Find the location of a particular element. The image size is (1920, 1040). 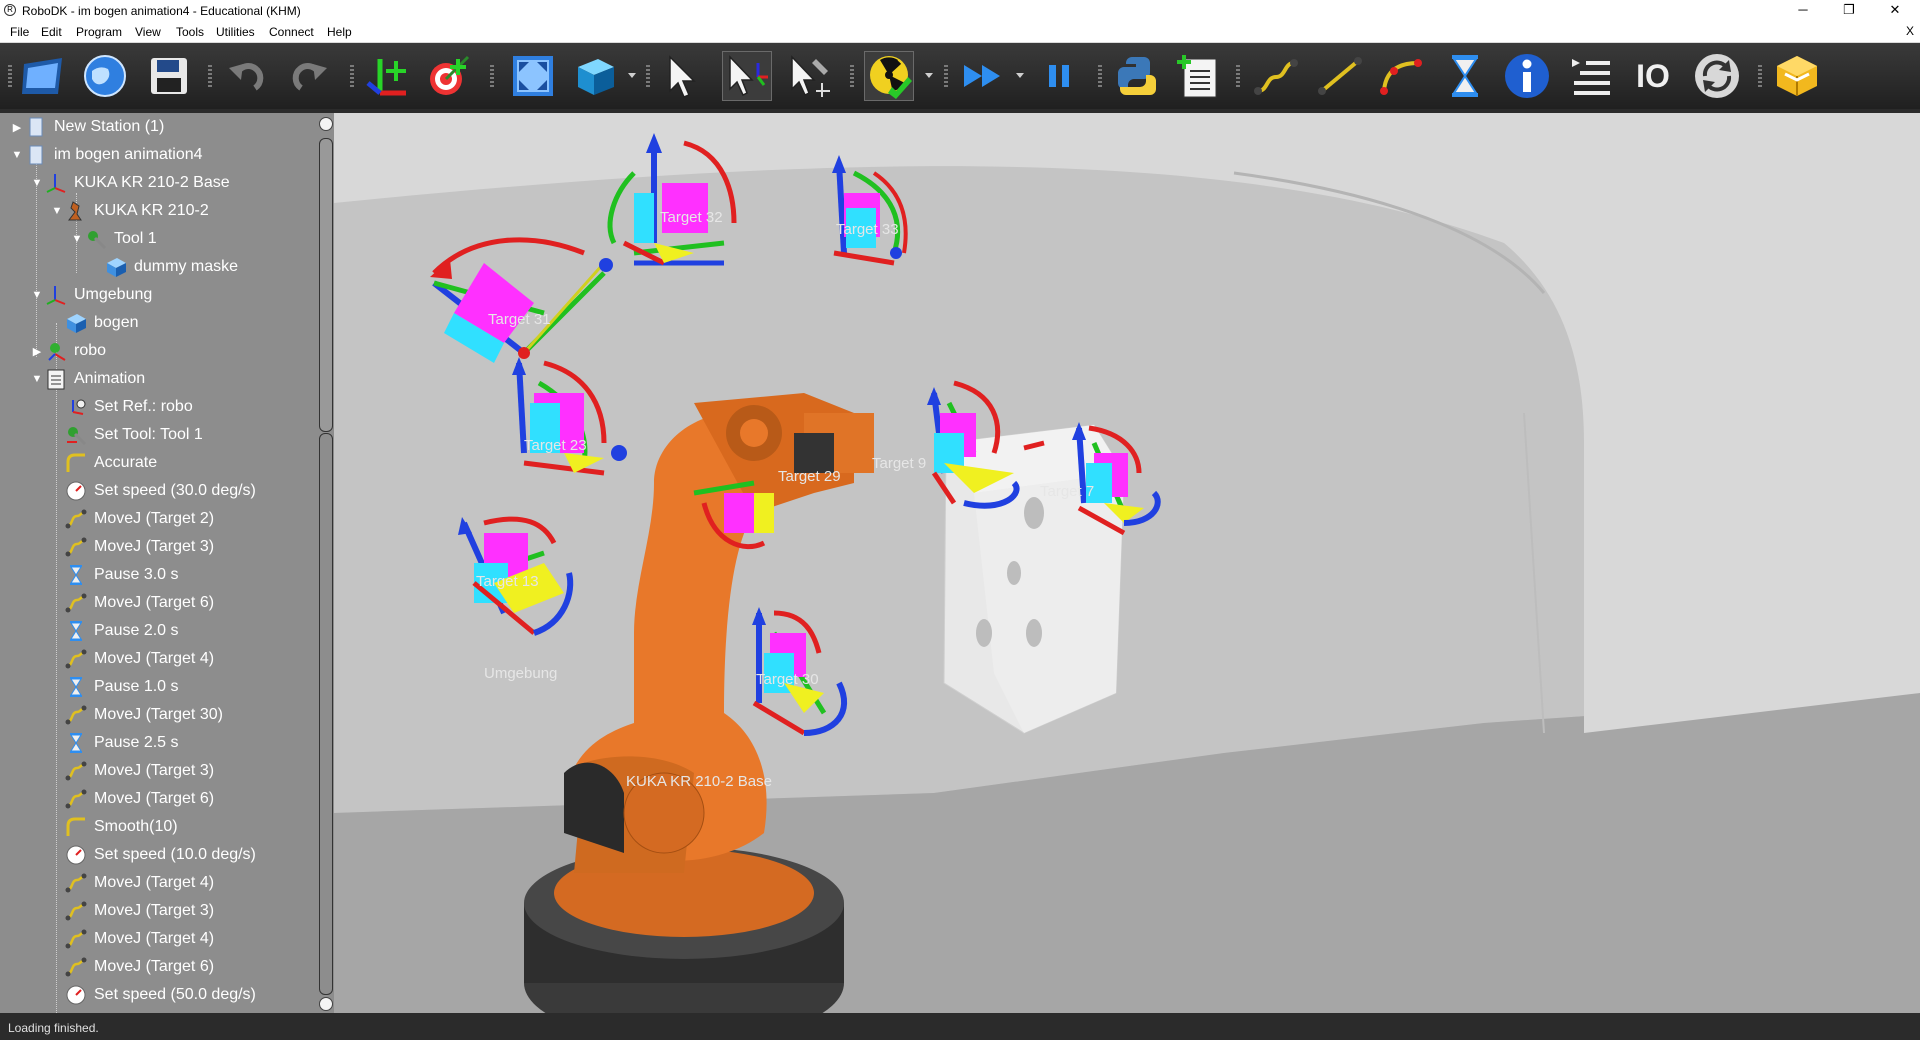

move-linear-icon is located at coordinates (1339, 76).